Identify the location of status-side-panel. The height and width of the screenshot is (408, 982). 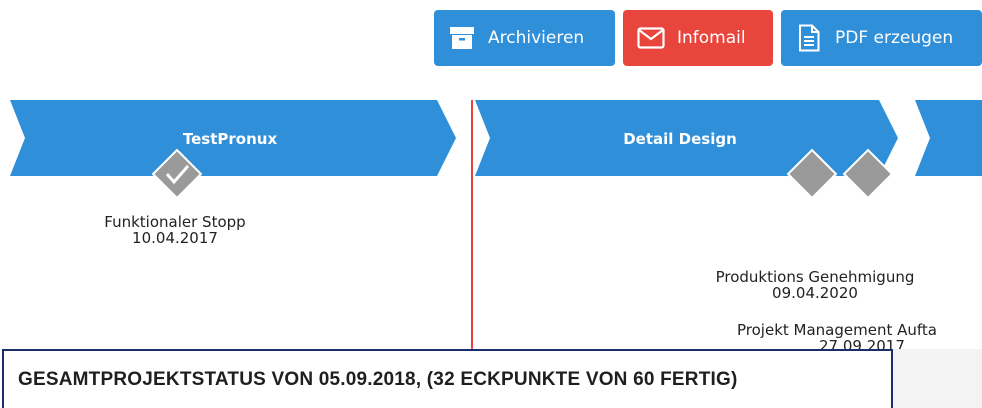
(937, 378).